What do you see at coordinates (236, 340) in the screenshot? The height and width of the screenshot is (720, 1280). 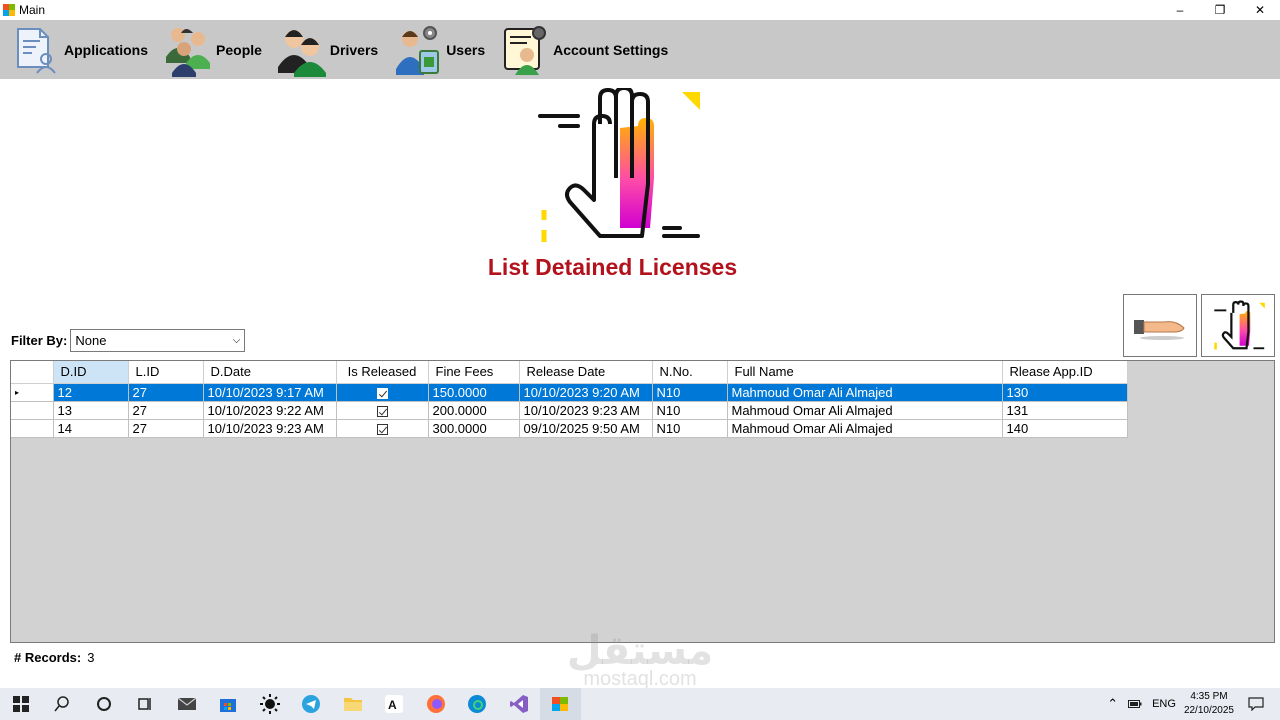 I see `chevron-down-icon: ⌵` at bounding box center [236, 340].